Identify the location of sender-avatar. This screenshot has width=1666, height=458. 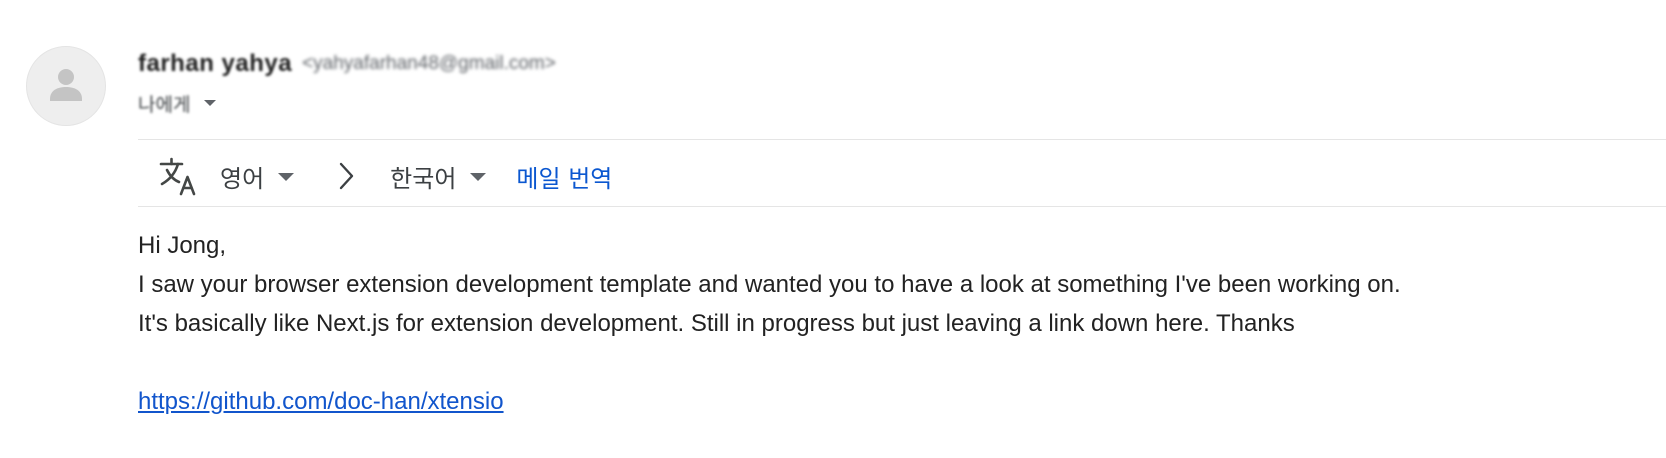
(66, 86).